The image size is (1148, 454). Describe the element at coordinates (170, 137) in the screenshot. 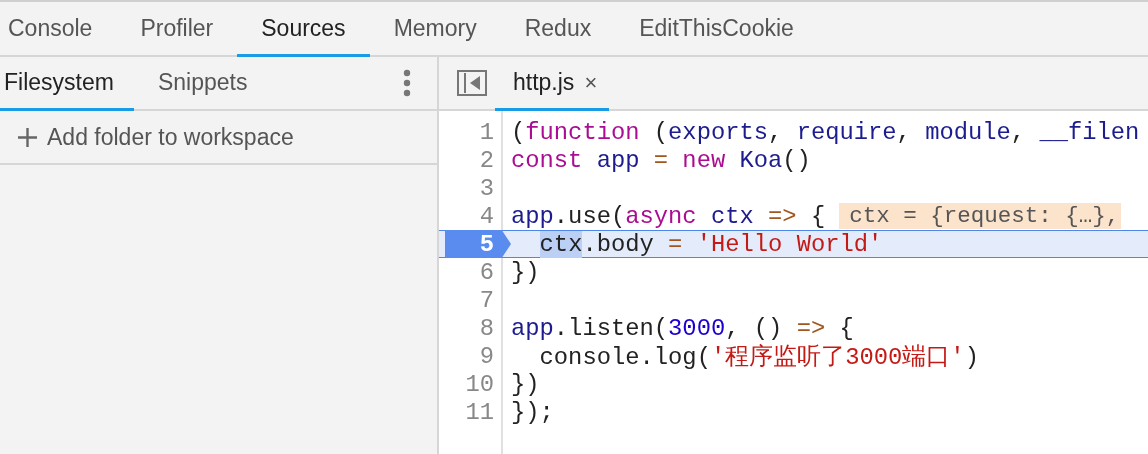

I see `add-folder-link: Add folder to workspace` at that location.